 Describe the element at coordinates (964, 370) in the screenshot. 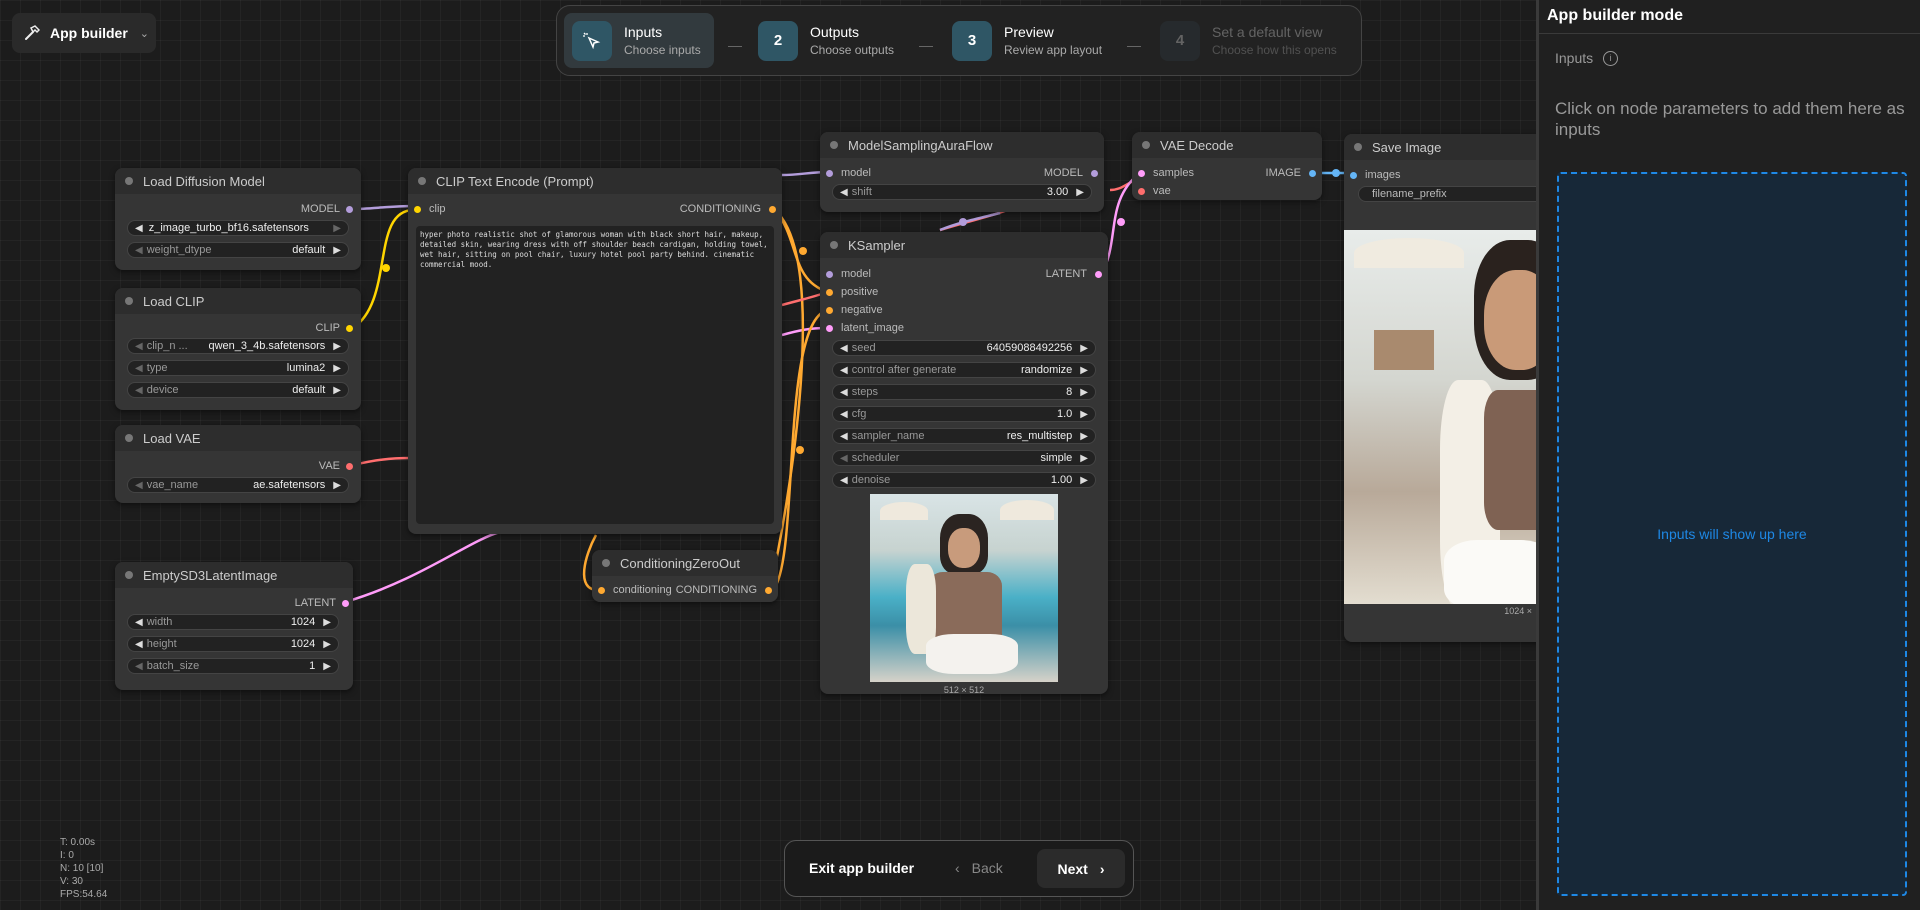

I see `control-after-generate-combo: ◀ control after generate randomize ▶` at that location.